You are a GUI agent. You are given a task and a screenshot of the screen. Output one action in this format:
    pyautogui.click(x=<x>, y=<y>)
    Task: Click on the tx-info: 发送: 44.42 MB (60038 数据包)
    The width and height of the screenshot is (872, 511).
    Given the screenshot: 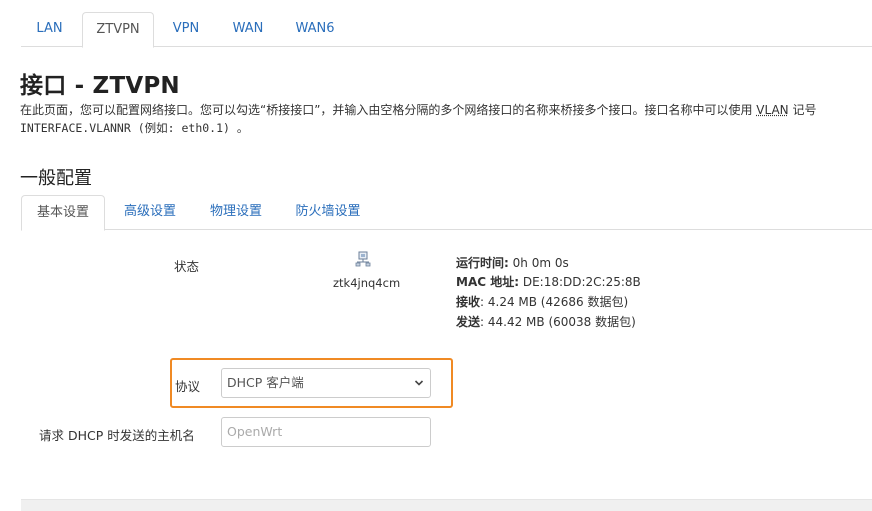 What is the action you would take?
    pyautogui.click(x=546, y=322)
    